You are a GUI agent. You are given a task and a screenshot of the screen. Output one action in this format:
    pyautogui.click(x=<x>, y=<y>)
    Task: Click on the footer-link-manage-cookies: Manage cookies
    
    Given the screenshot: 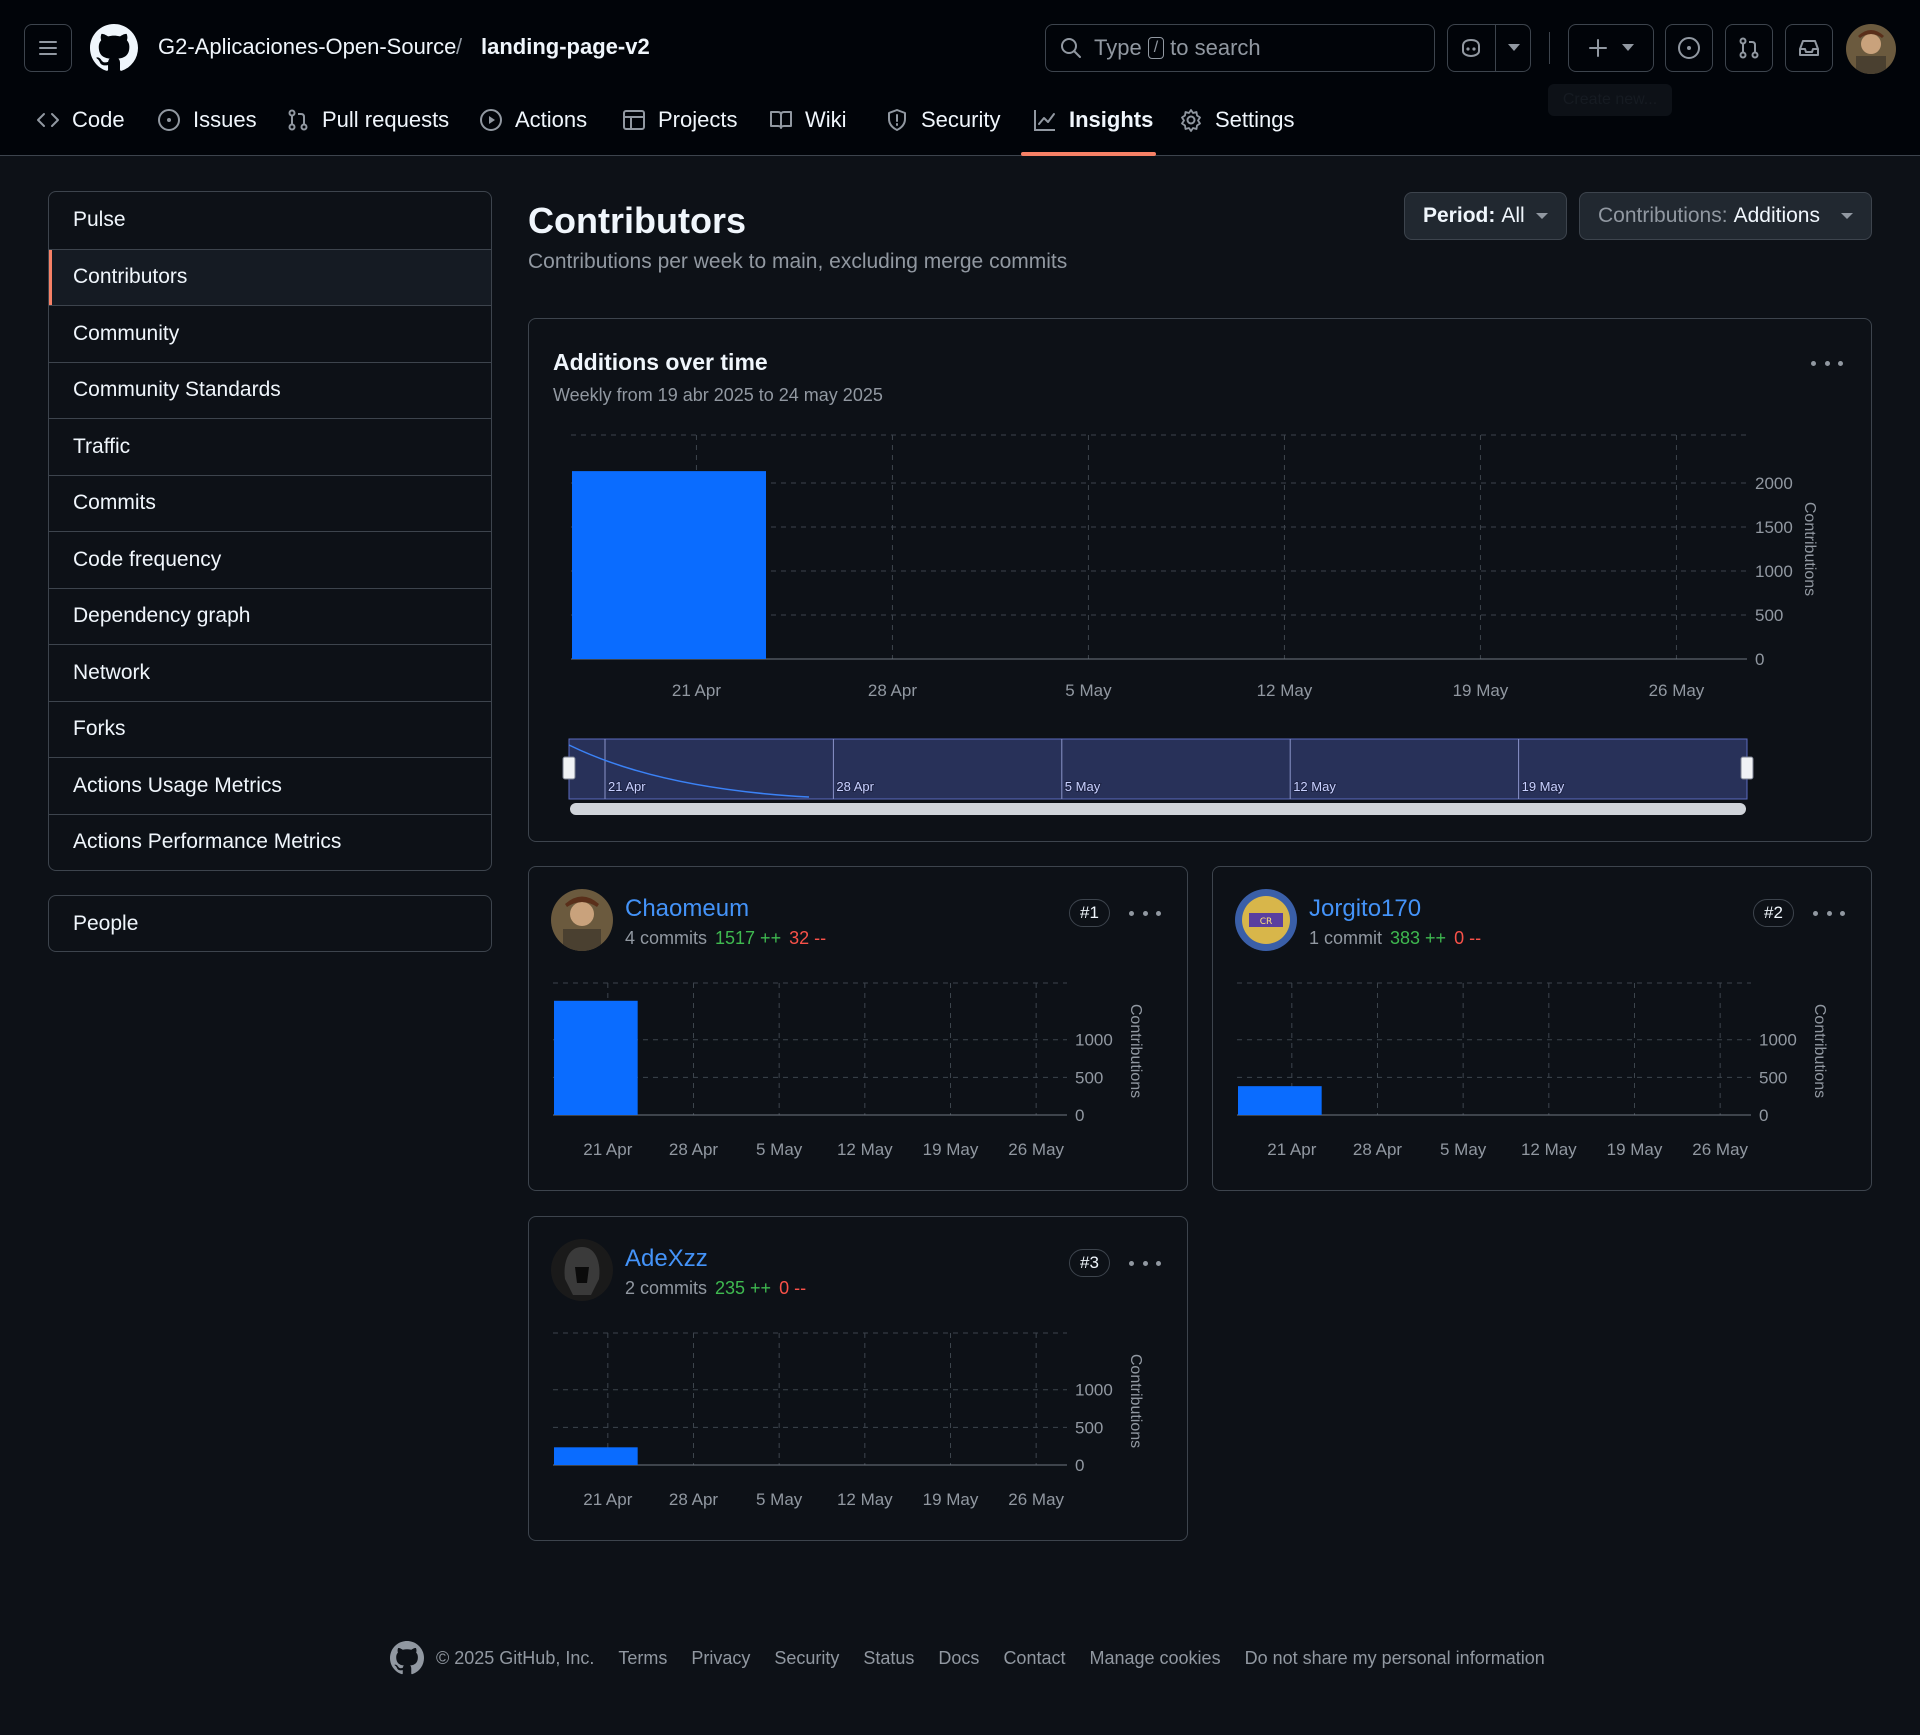 What is the action you would take?
    pyautogui.click(x=1154, y=1658)
    